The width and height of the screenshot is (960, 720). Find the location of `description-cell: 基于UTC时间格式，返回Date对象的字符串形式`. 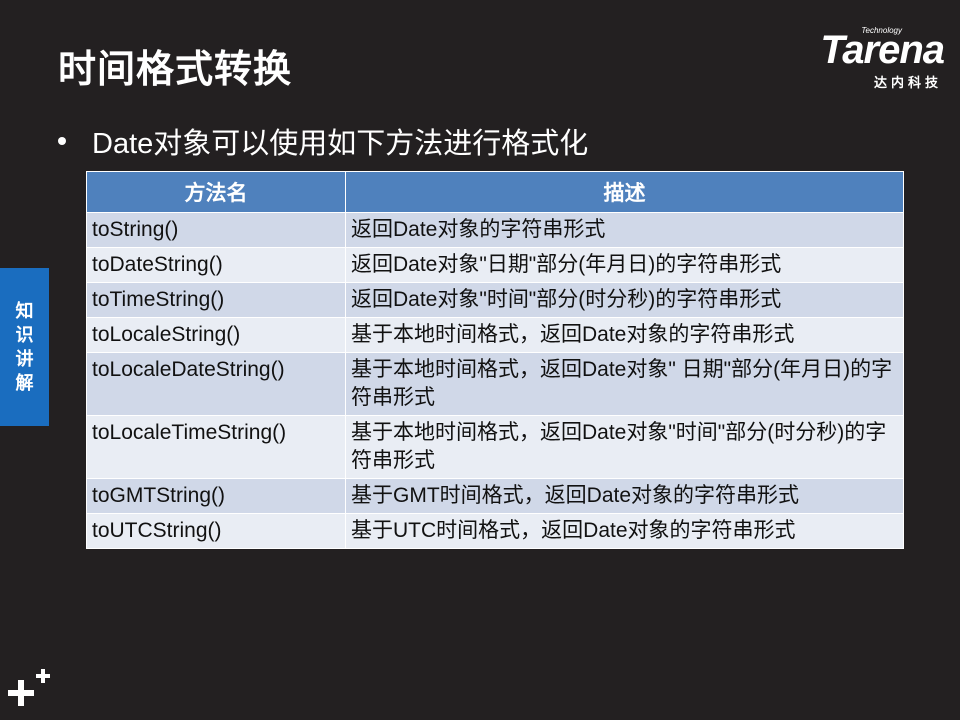

description-cell: 基于UTC时间格式，返回Date对象的字符串形式 is located at coordinates (624, 531).